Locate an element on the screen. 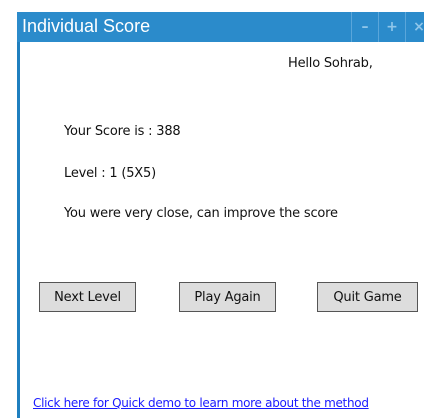 The image size is (424, 418). maximize-icon: + is located at coordinates (392, 27).